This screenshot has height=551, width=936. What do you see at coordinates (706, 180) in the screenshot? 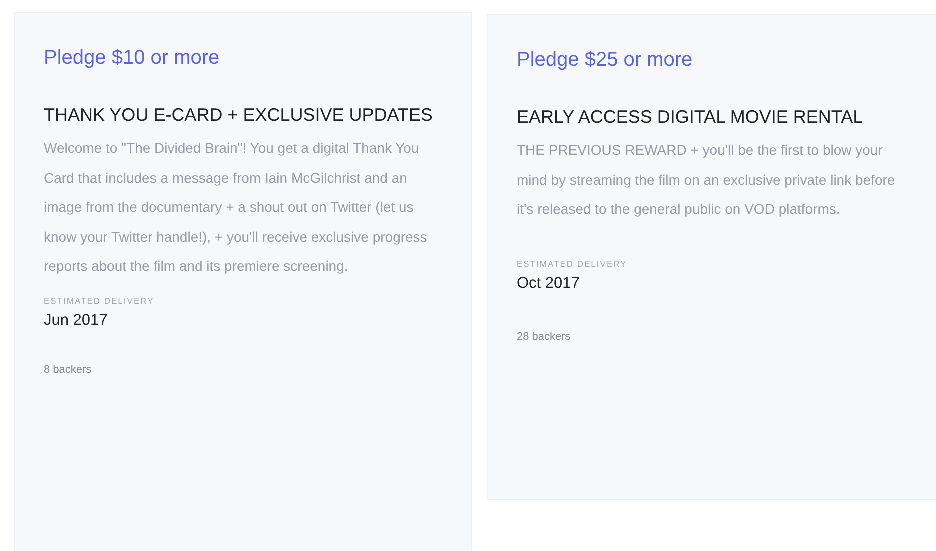
I see `reward-description: THE PREVIOUS REWARD + you'll be the first to blow your mind by streaming the film on an exclusive private link before it's released to the general public on VOD platforms.` at bounding box center [706, 180].